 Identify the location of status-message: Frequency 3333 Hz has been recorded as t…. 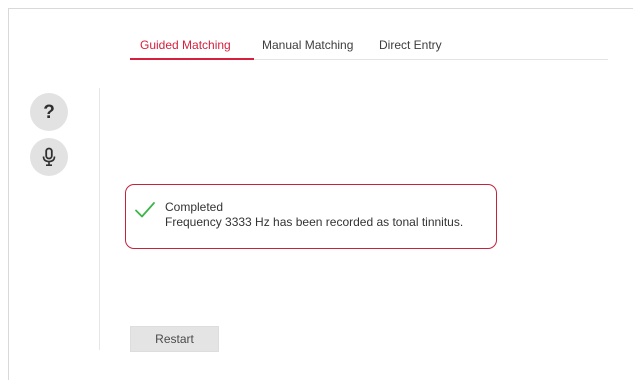
(314, 222).